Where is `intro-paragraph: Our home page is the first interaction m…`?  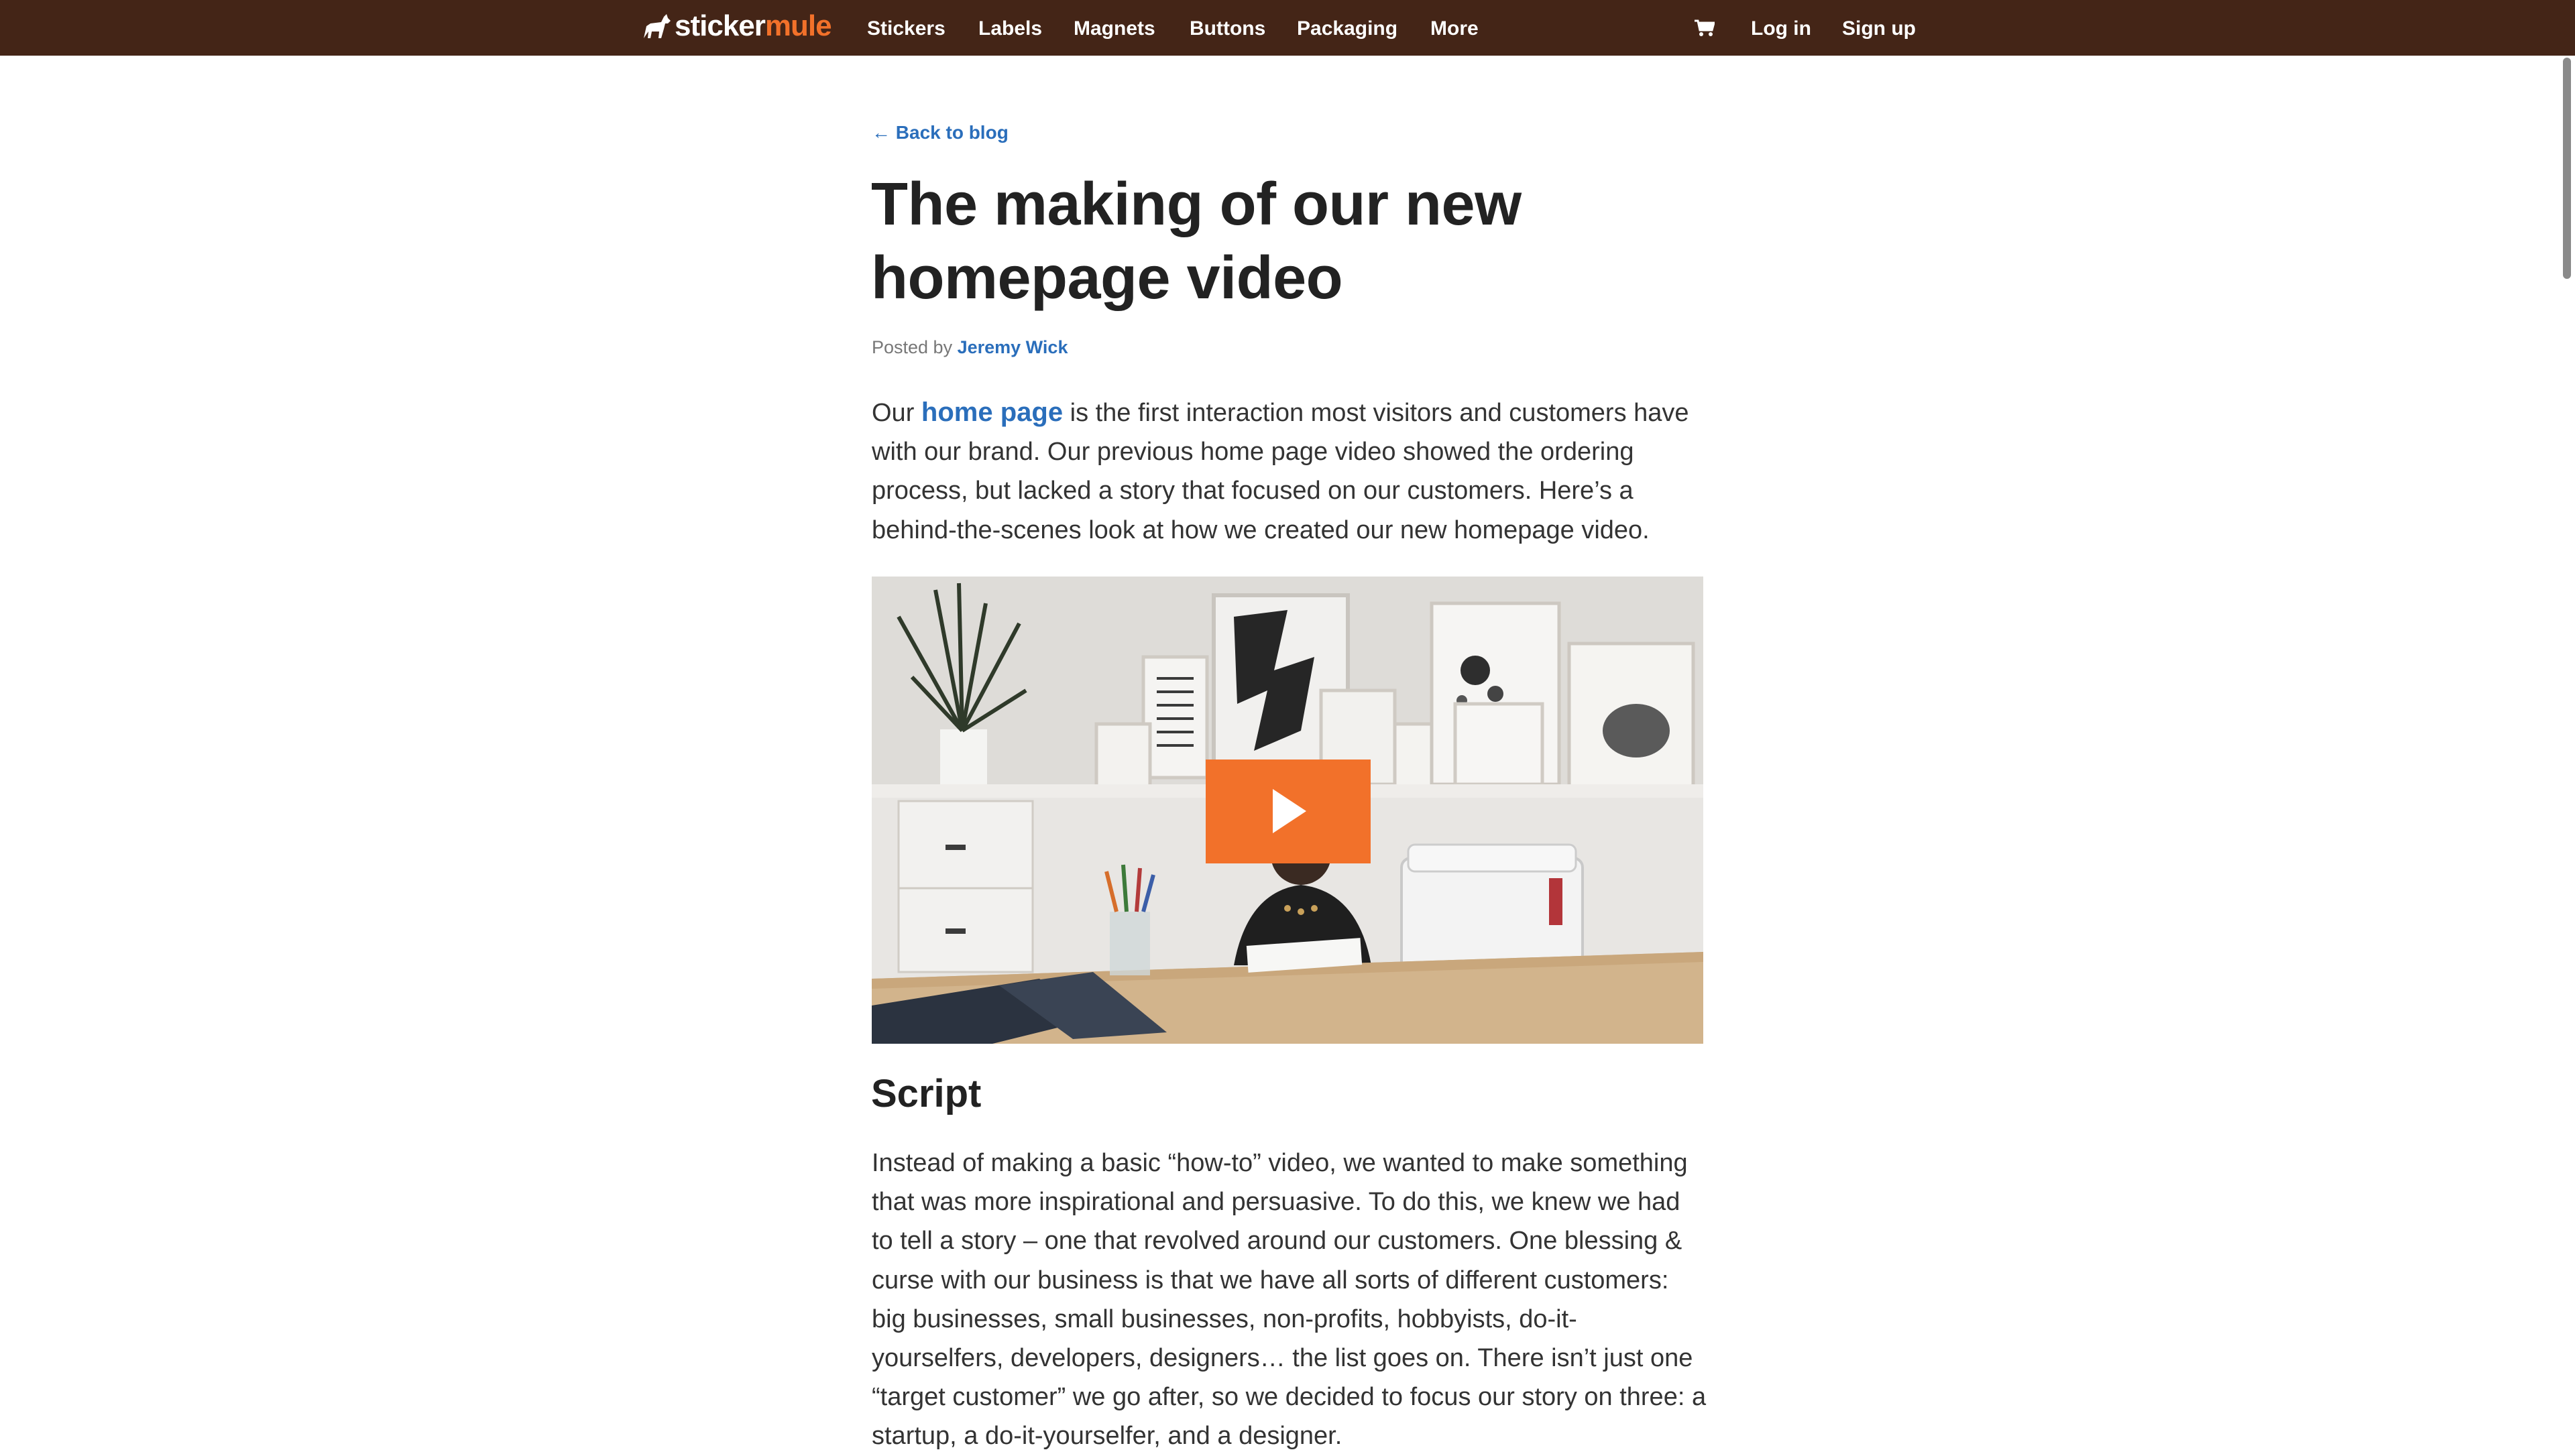
intro-paragraph: Our home page is the first interaction m… is located at coordinates (1289, 471).